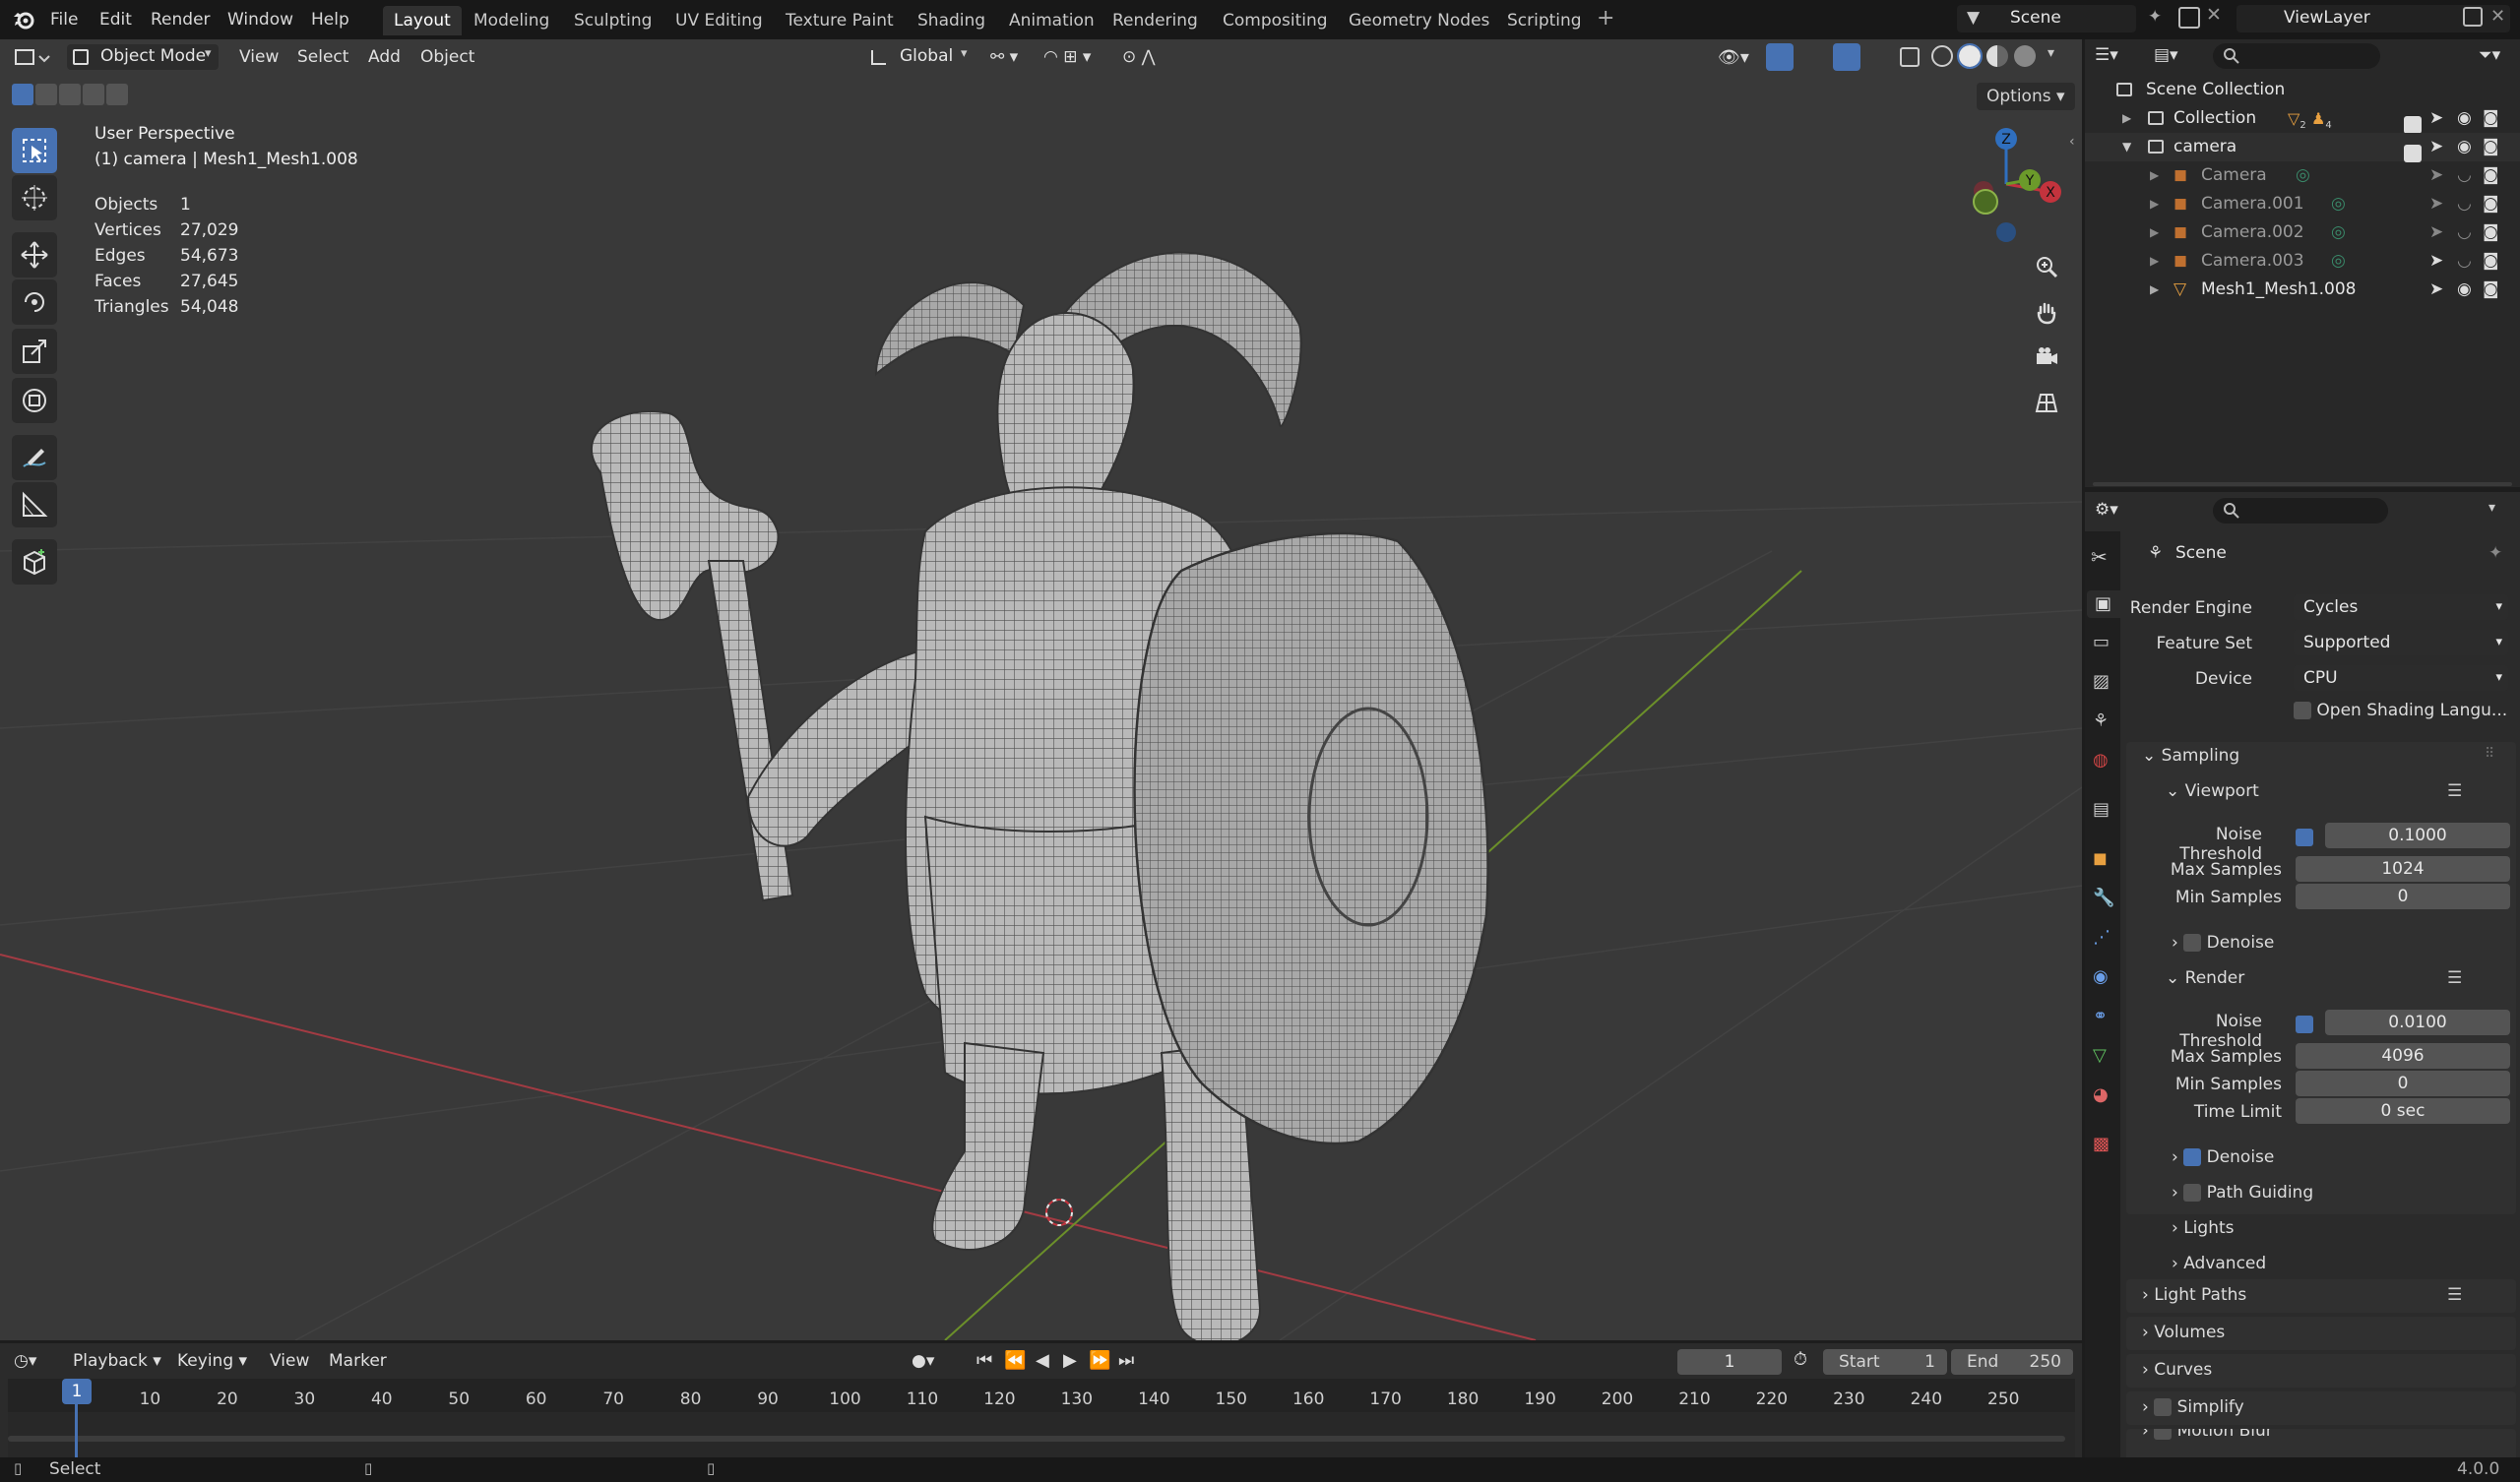  What do you see at coordinates (2103, 604) in the screenshot?
I see `render-tab-icon: ▣` at bounding box center [2103, 604].